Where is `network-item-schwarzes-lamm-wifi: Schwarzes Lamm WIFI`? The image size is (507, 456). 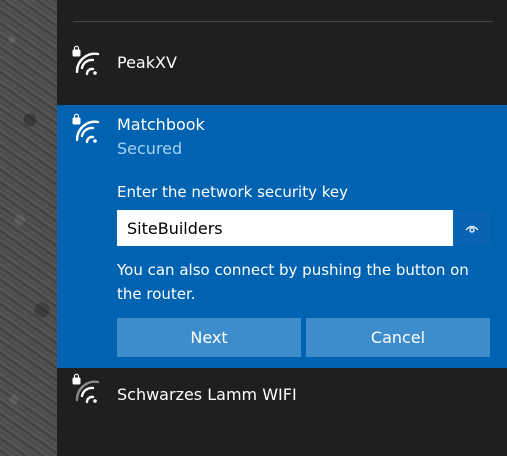
network-item-schwarzes-lamm-wifi: Schwarzes Lamm WIFI is located at coordinates (282, 395).